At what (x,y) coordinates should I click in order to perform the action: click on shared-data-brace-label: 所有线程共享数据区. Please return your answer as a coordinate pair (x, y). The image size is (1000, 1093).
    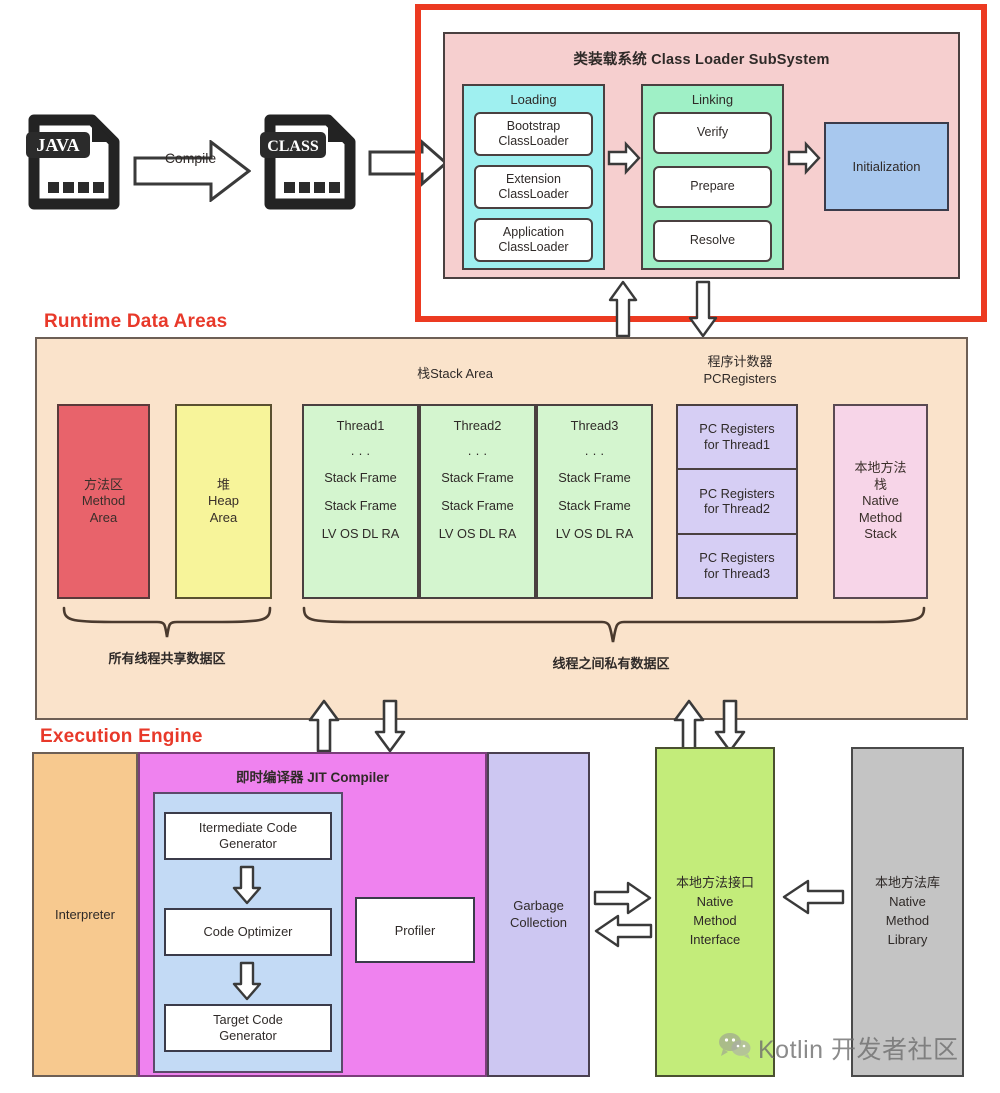
    Looking at the image, I should click on (167, 658).